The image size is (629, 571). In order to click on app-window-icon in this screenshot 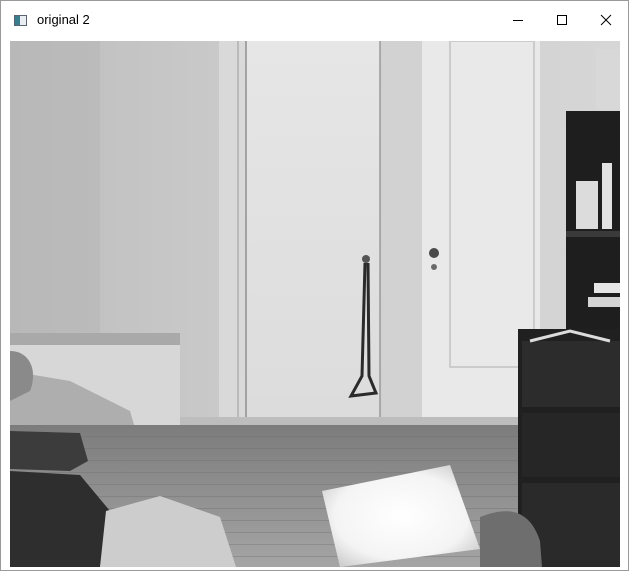, I will do `click(20, 20)`.